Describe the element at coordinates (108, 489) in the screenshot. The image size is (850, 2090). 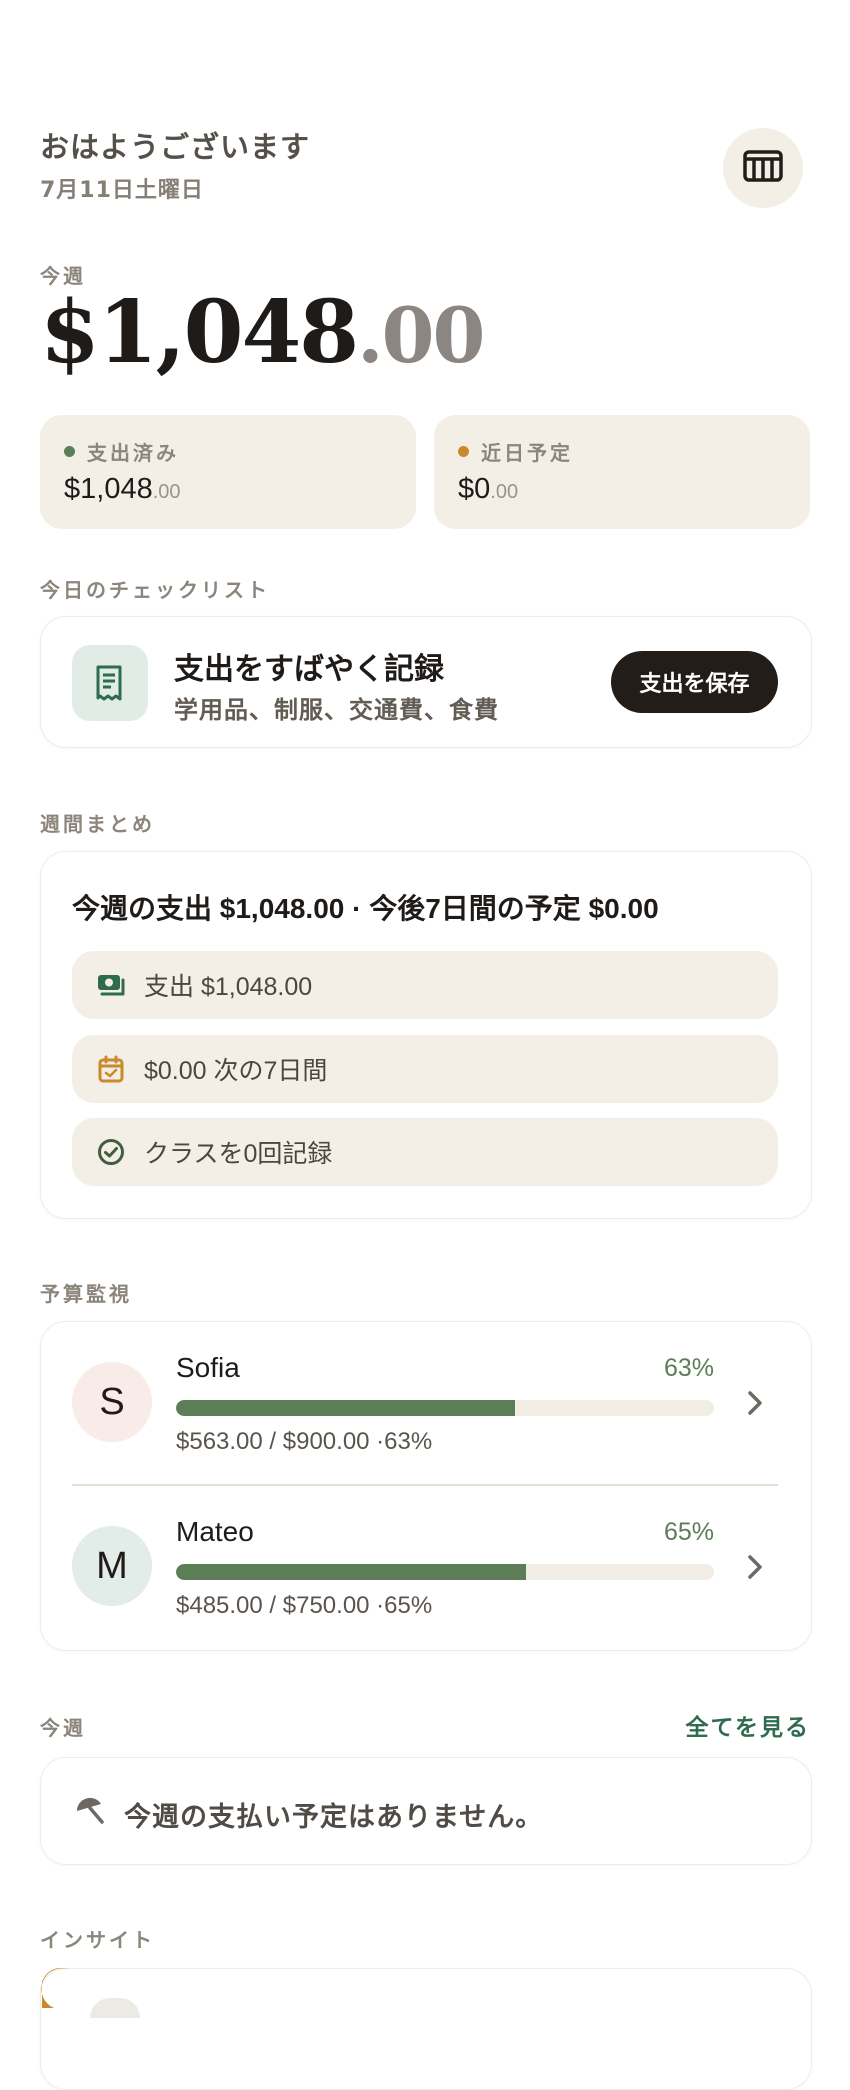
I see `spent-value-main: $1,048` at that location.